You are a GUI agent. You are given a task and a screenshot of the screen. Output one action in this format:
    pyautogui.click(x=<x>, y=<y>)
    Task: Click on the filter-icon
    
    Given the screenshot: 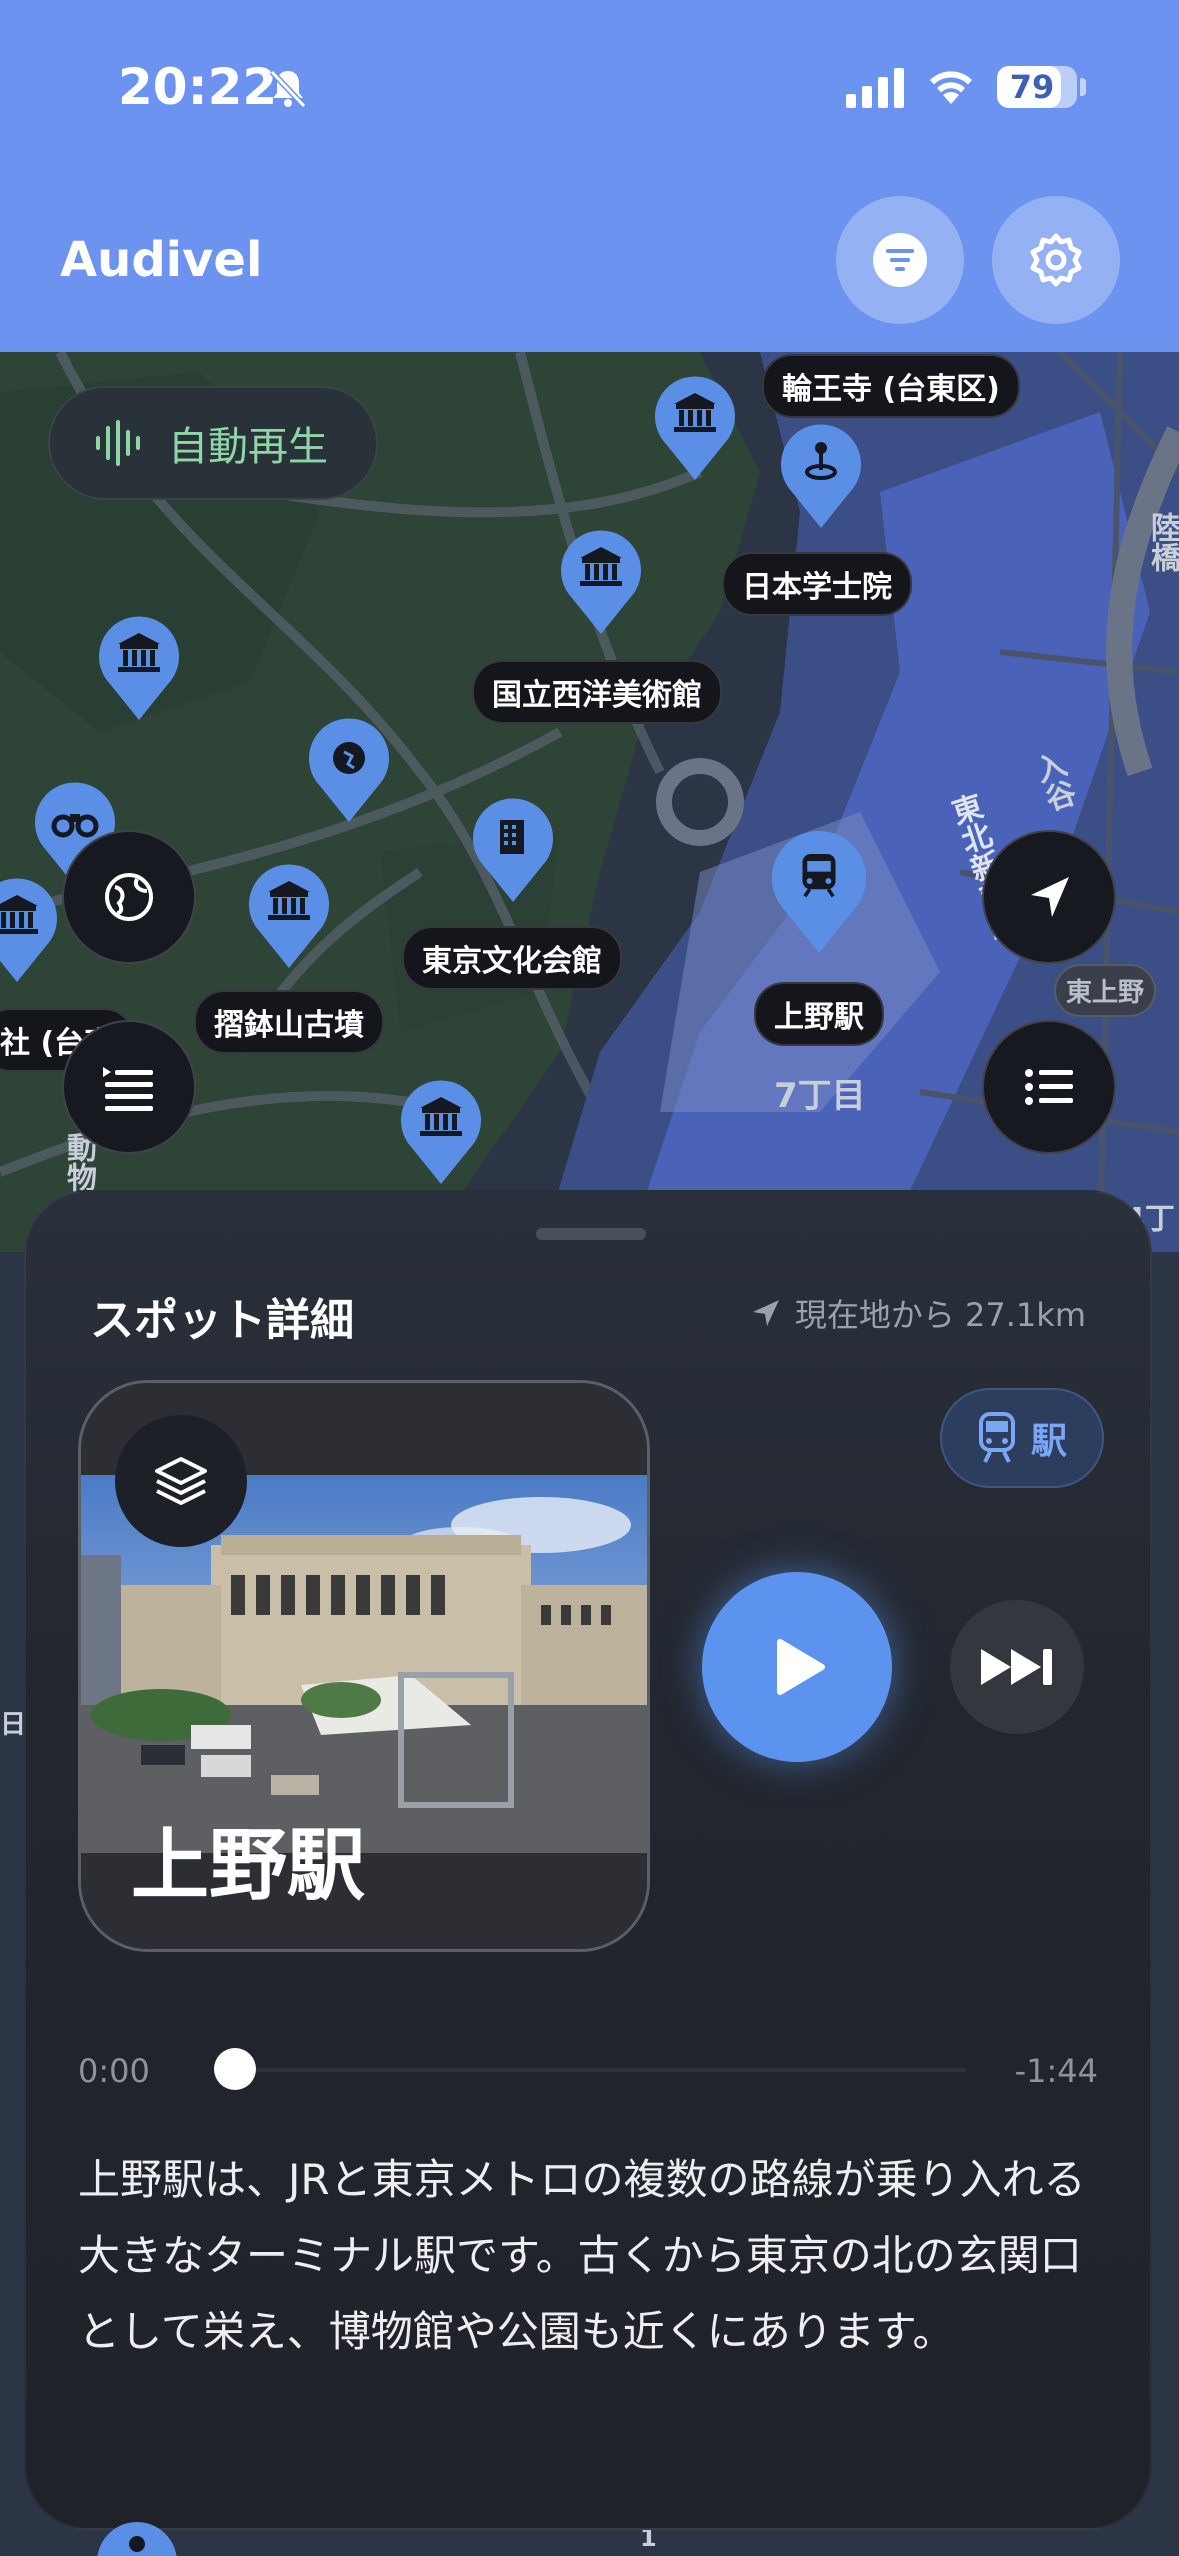 What is the action you would take?
    pyautogui.click(x=900, y=260)
    